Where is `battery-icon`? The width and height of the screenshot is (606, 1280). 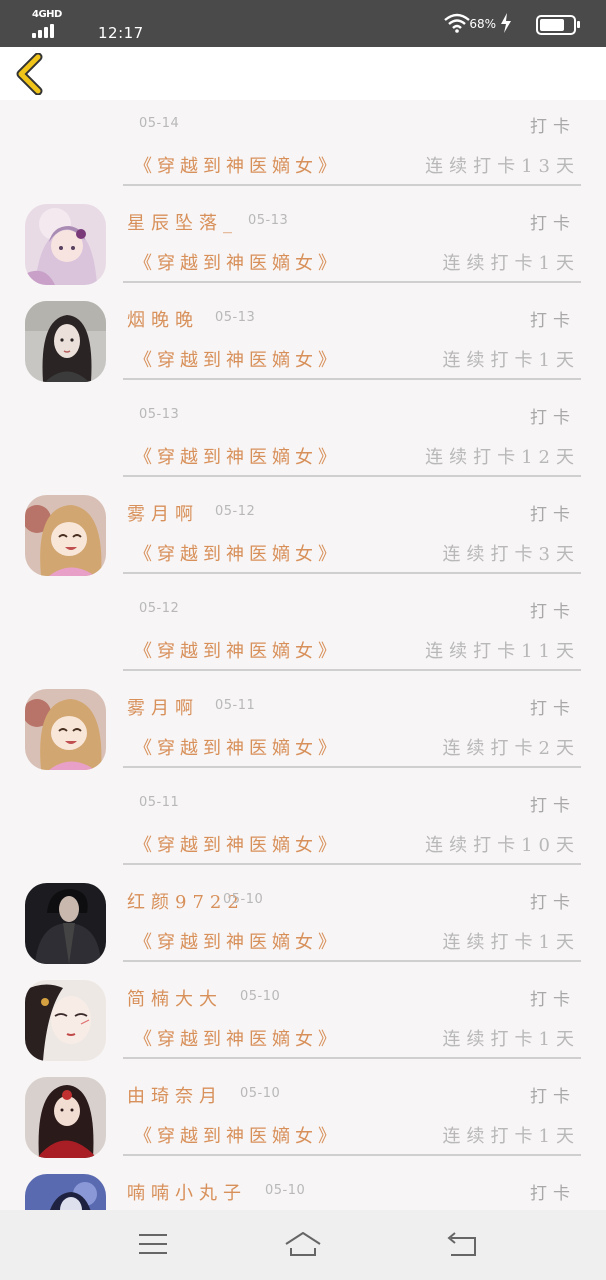 battery-icon is located at coordinates (558, 25).